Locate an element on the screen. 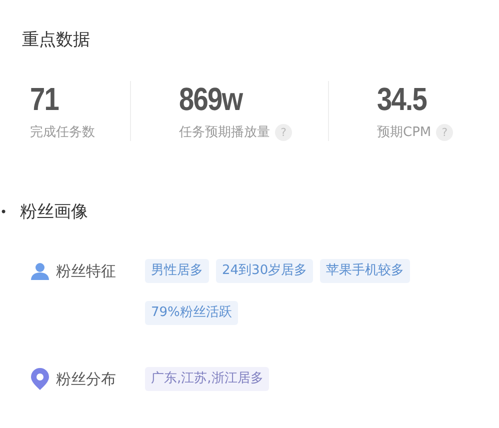  stat-label: 任务预期播放量 is located at coordinates (224, 132).